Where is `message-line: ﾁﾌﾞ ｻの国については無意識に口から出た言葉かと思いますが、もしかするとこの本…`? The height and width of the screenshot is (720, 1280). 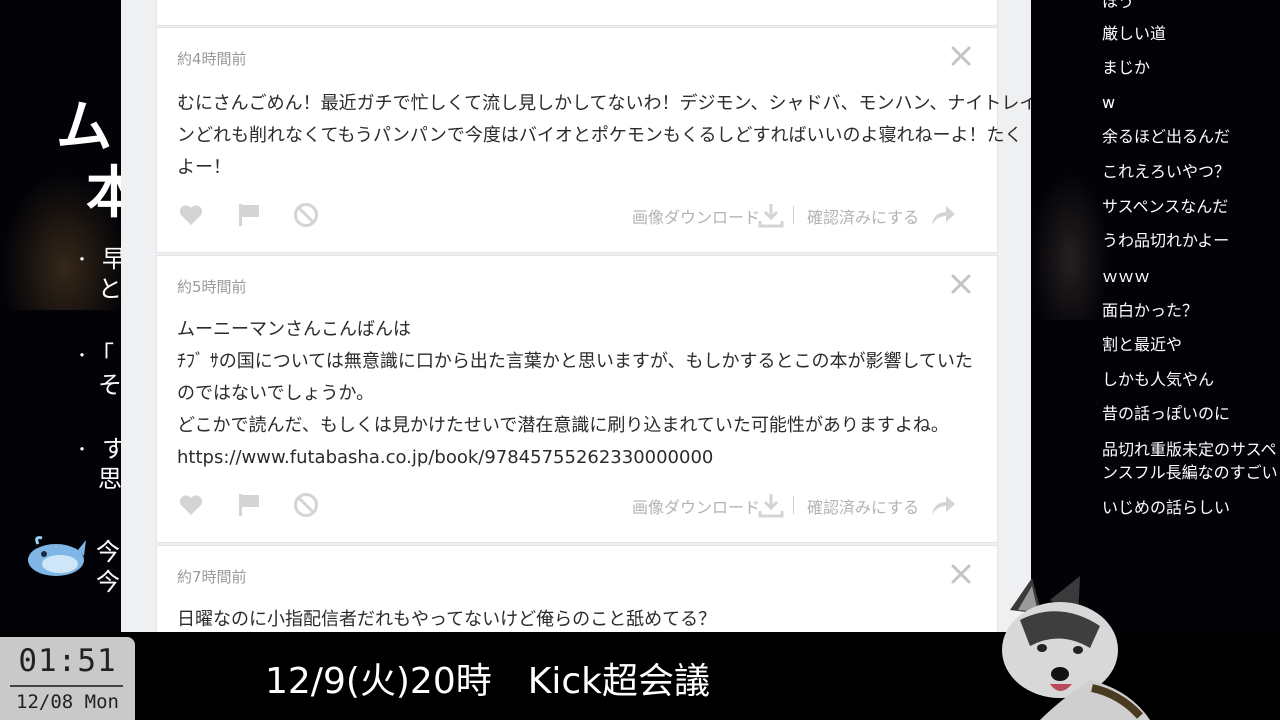
message-line: ﾁﾌﾞ ｻの国については無意識に口から出た言葉かと思いますが、もしかするとこの本… is located at coordinates (575, 361).